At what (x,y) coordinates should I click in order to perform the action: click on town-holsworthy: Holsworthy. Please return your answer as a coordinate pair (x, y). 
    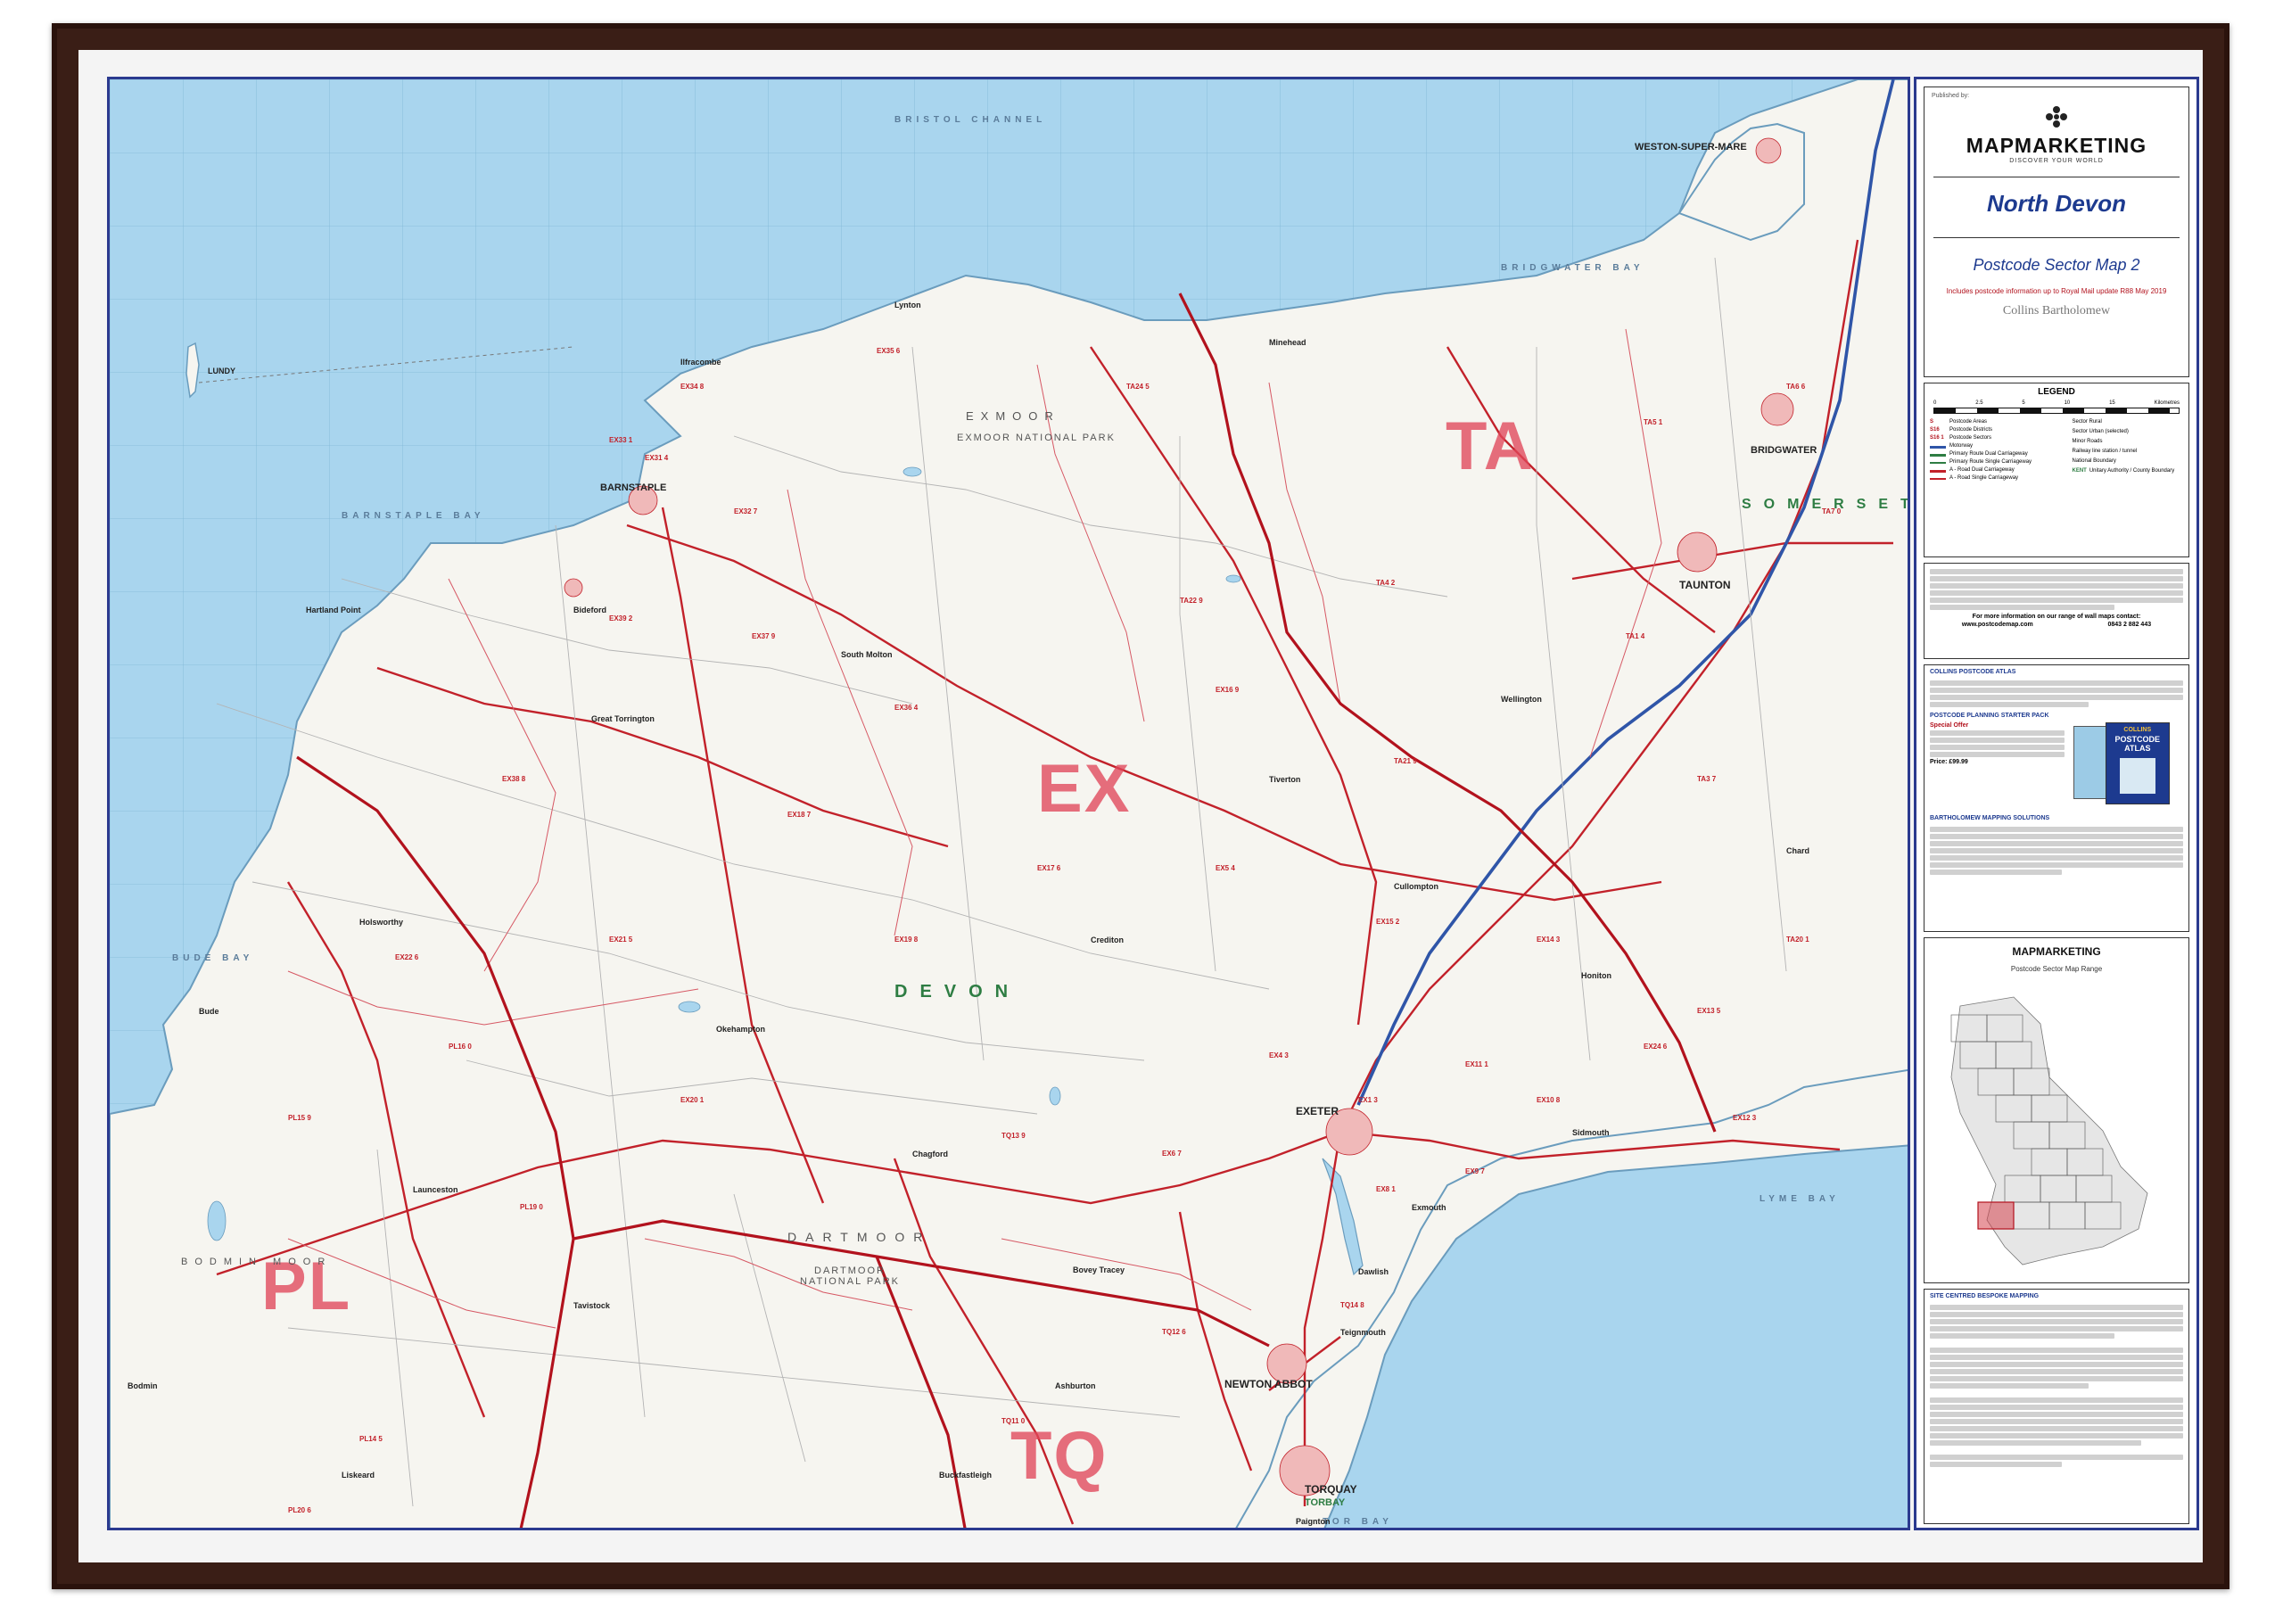
    Looking at the image, I should click on (381, 922).